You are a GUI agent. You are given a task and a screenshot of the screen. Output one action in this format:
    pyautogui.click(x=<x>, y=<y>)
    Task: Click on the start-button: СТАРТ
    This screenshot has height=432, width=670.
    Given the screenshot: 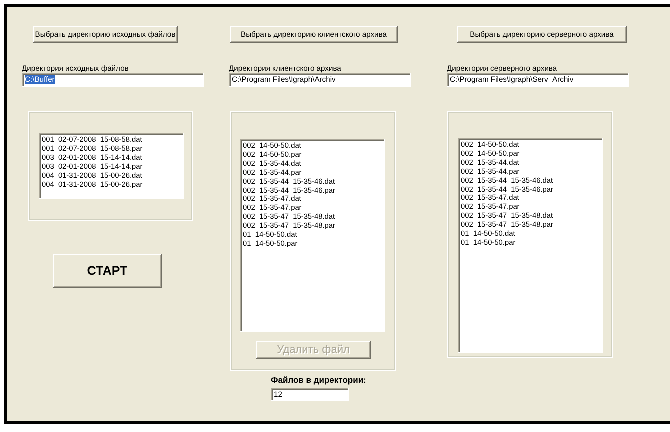 What is the action you would take?
    pyautogui.click(x=107, y=271)
    